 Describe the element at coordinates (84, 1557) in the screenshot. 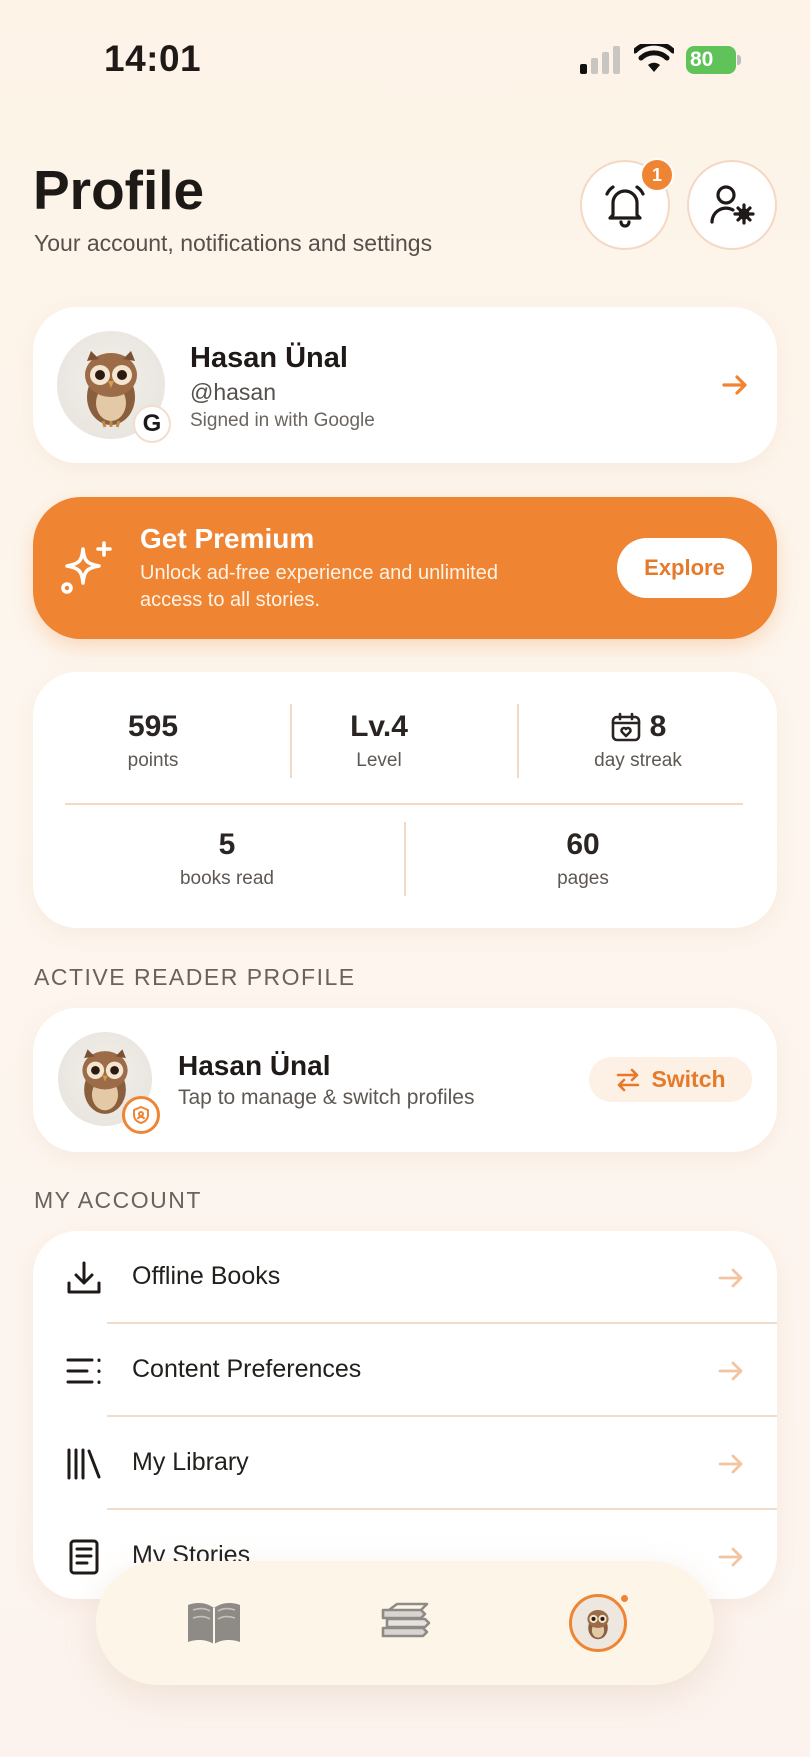

I see `book-icon` at that location.